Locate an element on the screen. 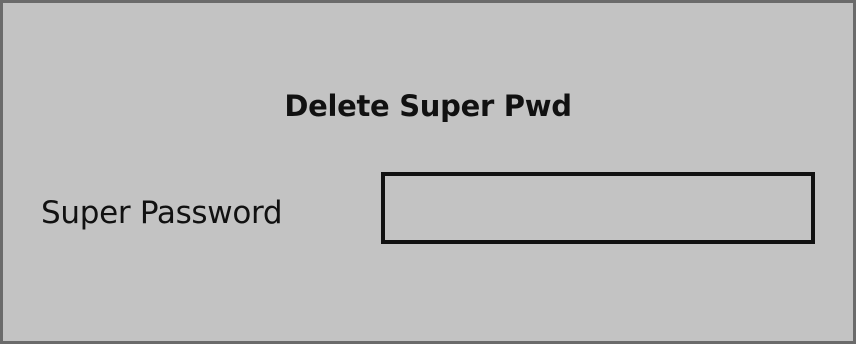 The width and height of the screenshot is (856, 344). super-password-input is located at coordinates (598, 208).